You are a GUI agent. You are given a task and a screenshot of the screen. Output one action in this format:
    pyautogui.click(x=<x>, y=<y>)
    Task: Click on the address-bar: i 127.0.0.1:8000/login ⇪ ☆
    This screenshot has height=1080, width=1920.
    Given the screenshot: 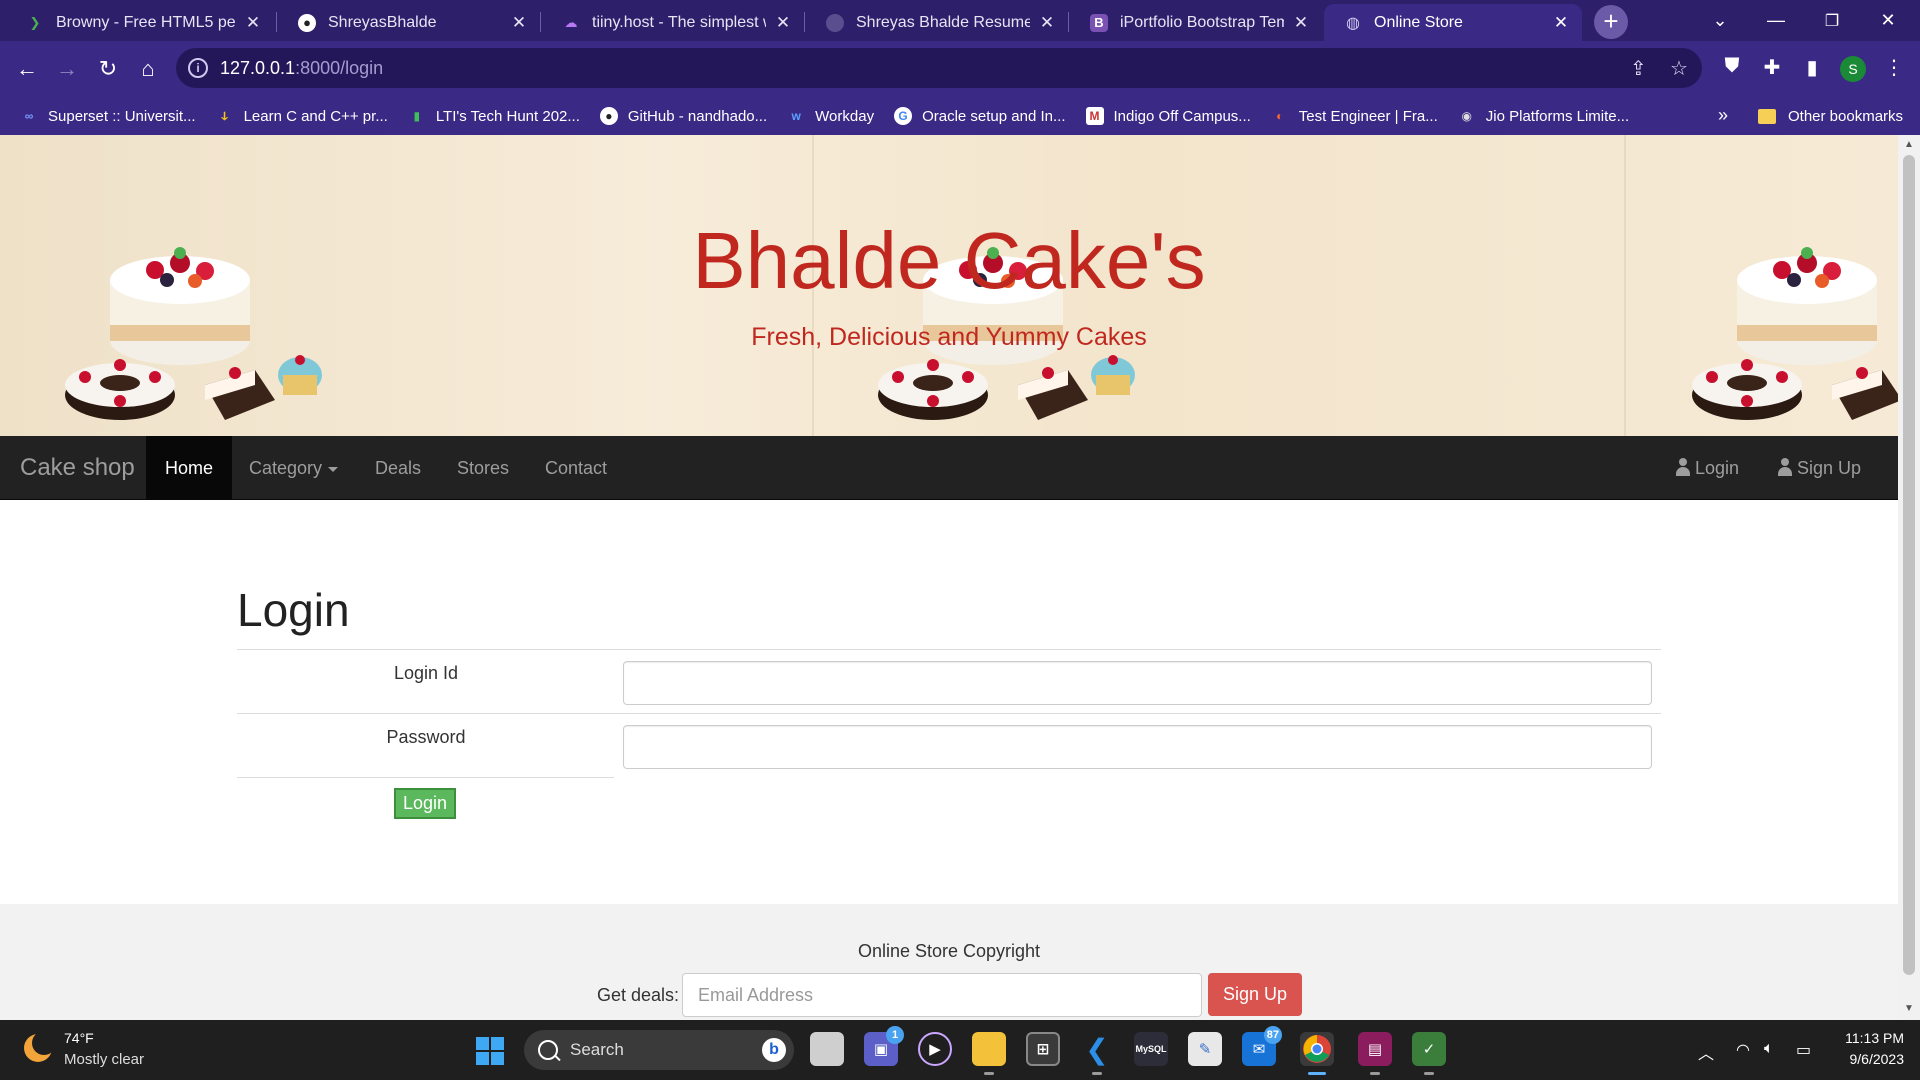 What is the action you would take?
    pyautogui.click(x=939, y=68)
    